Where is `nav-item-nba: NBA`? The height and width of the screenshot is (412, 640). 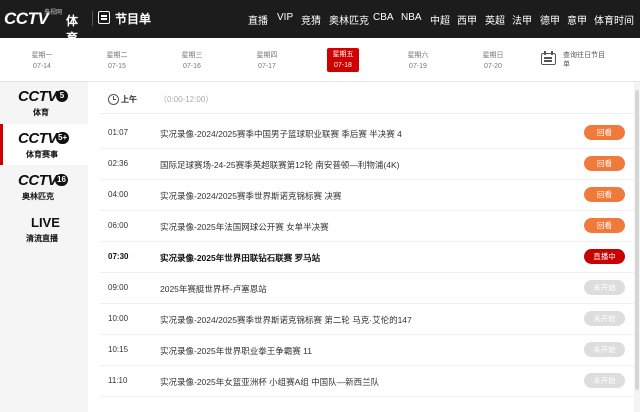
nav-item-nba: NBA is located at coordinates (411, 20).